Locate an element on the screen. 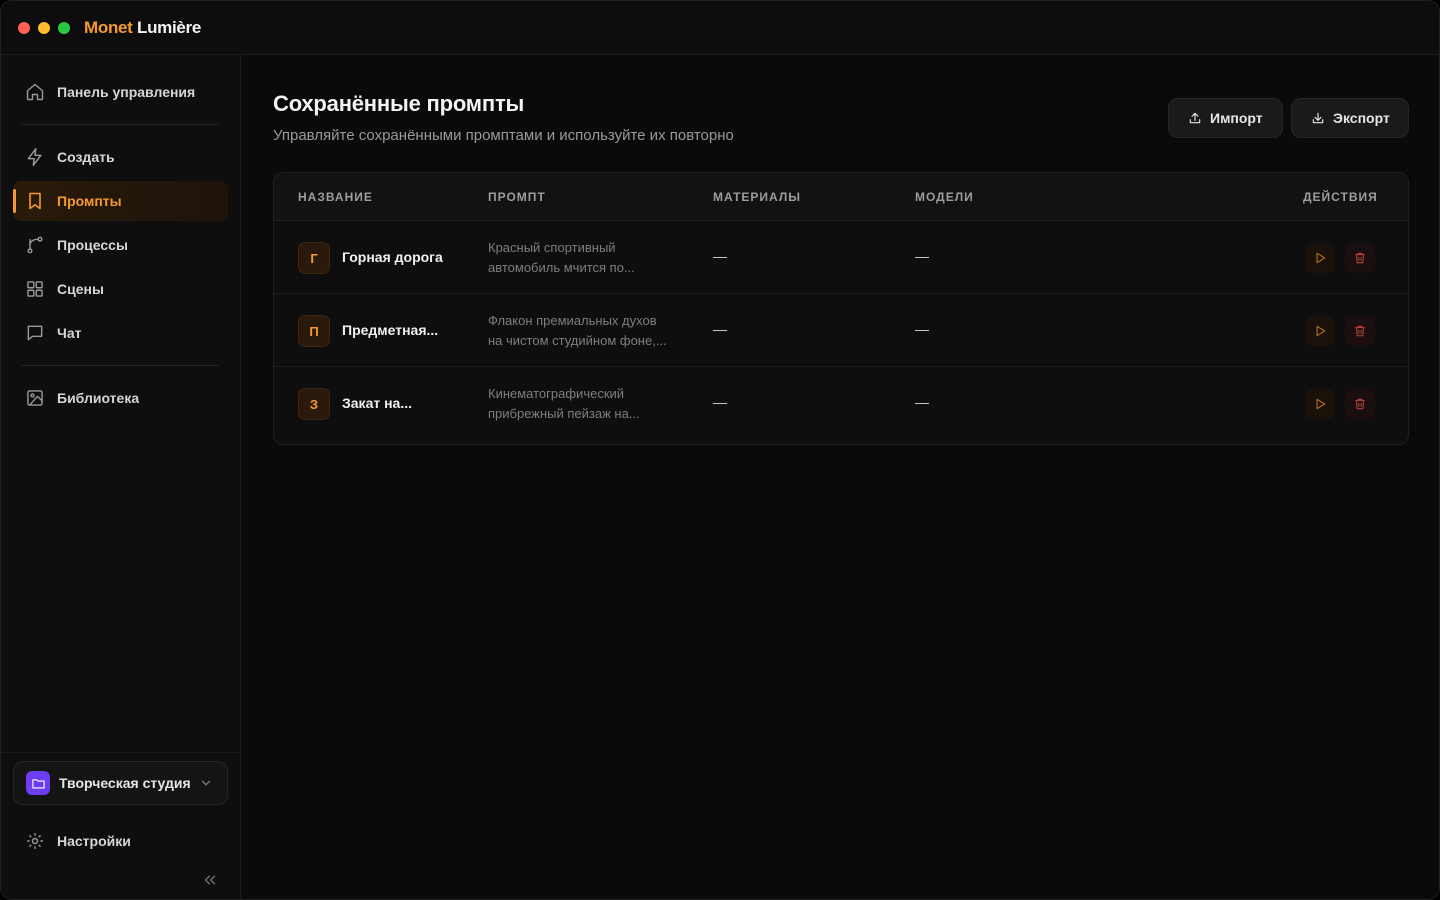 The width and height of the screenshot is (1440, 900). page-title: Сохранённые промпты is located at coordinates (399, 103).